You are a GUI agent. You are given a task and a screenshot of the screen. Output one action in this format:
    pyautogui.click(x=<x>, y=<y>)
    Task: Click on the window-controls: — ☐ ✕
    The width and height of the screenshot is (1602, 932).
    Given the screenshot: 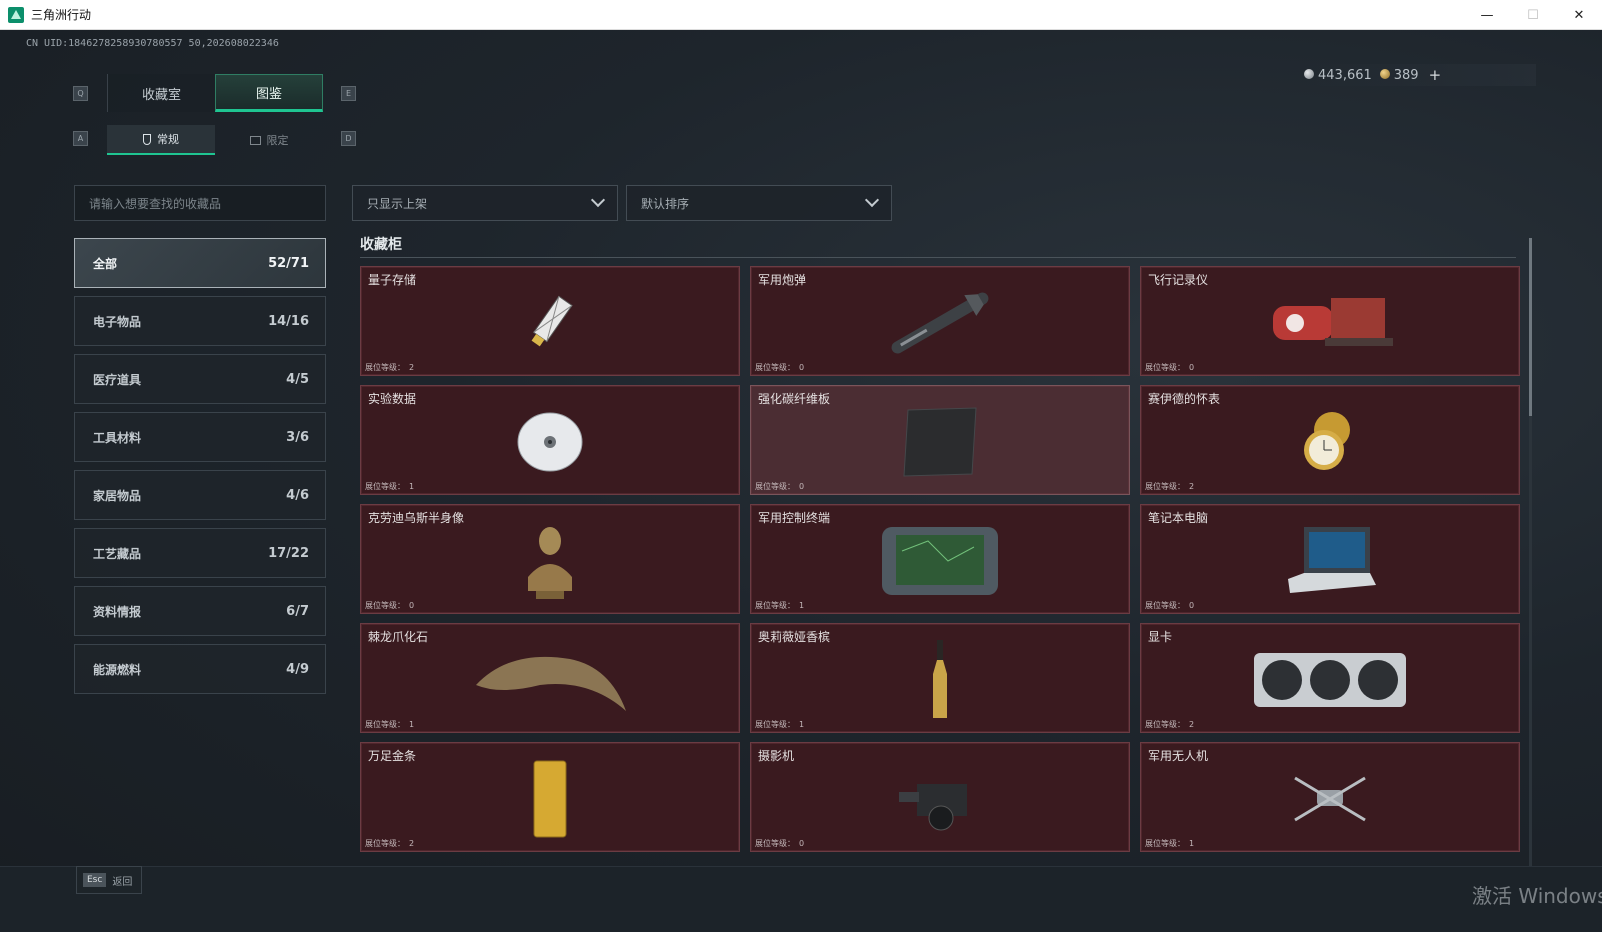 What is the action you would take?
    pyautogui.click(x=1533, y=15)
    